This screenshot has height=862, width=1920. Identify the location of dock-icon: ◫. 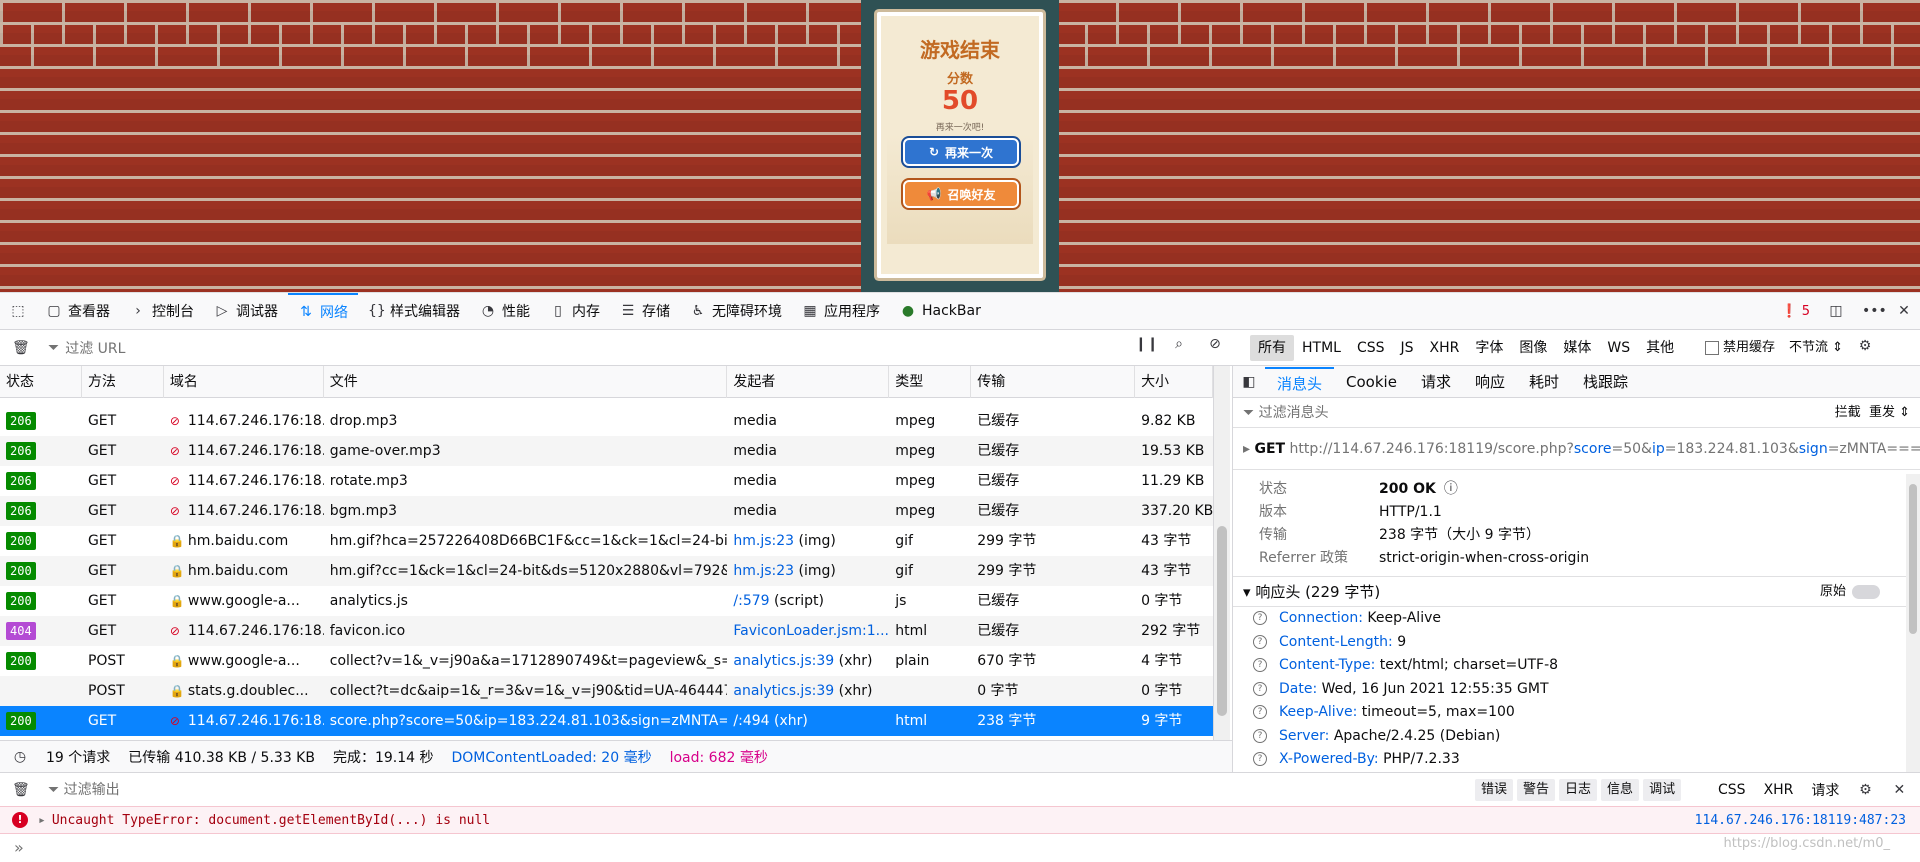
(1836, 311).